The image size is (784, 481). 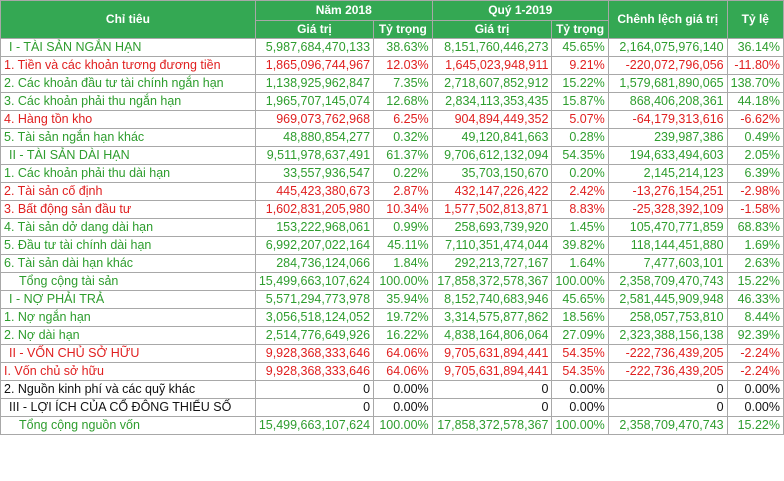 I want to click on value-q1-2019: 35,703,150,670, so click(x=492, y=173).